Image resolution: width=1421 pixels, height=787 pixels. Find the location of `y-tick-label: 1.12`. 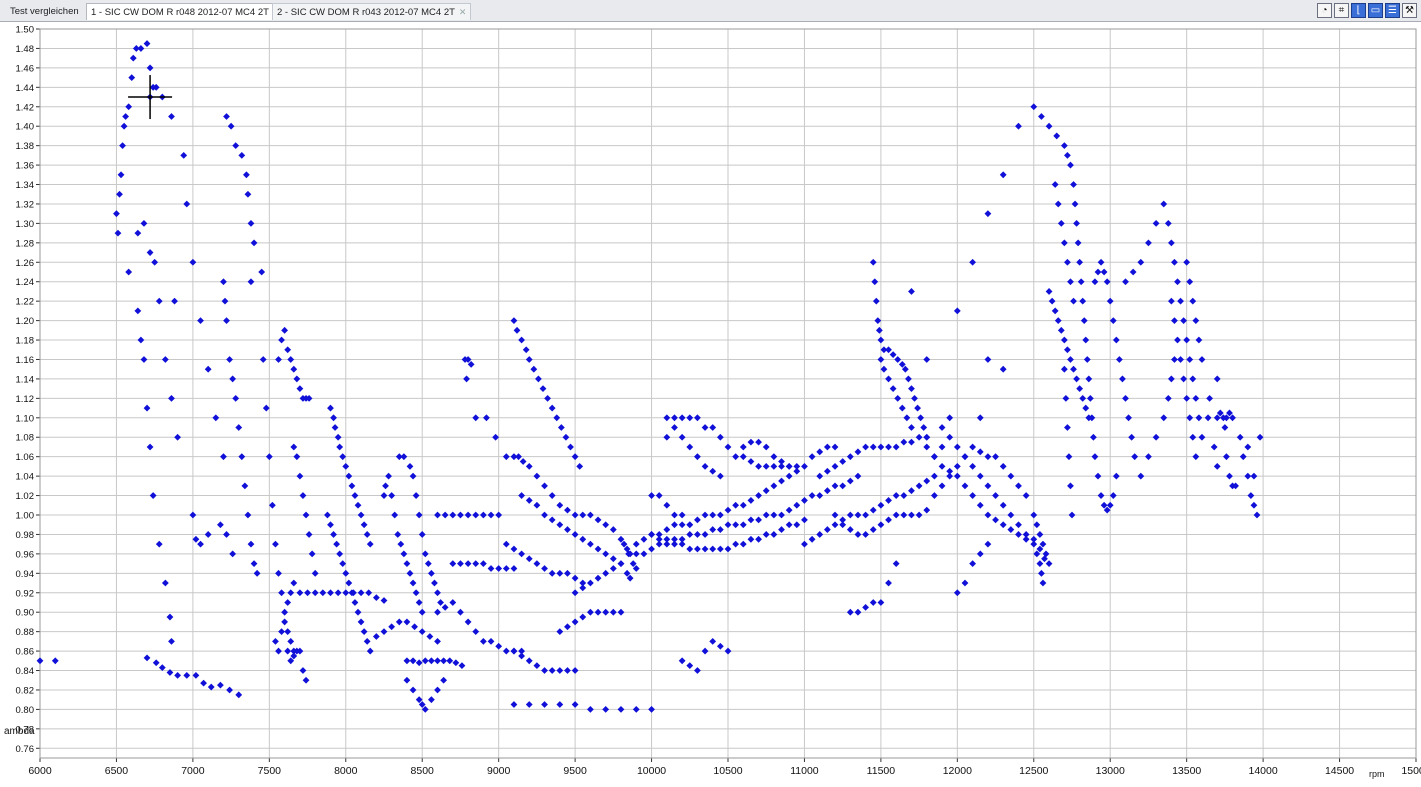

y-tick-label: 1.12 is located at coordinates (25, 399).